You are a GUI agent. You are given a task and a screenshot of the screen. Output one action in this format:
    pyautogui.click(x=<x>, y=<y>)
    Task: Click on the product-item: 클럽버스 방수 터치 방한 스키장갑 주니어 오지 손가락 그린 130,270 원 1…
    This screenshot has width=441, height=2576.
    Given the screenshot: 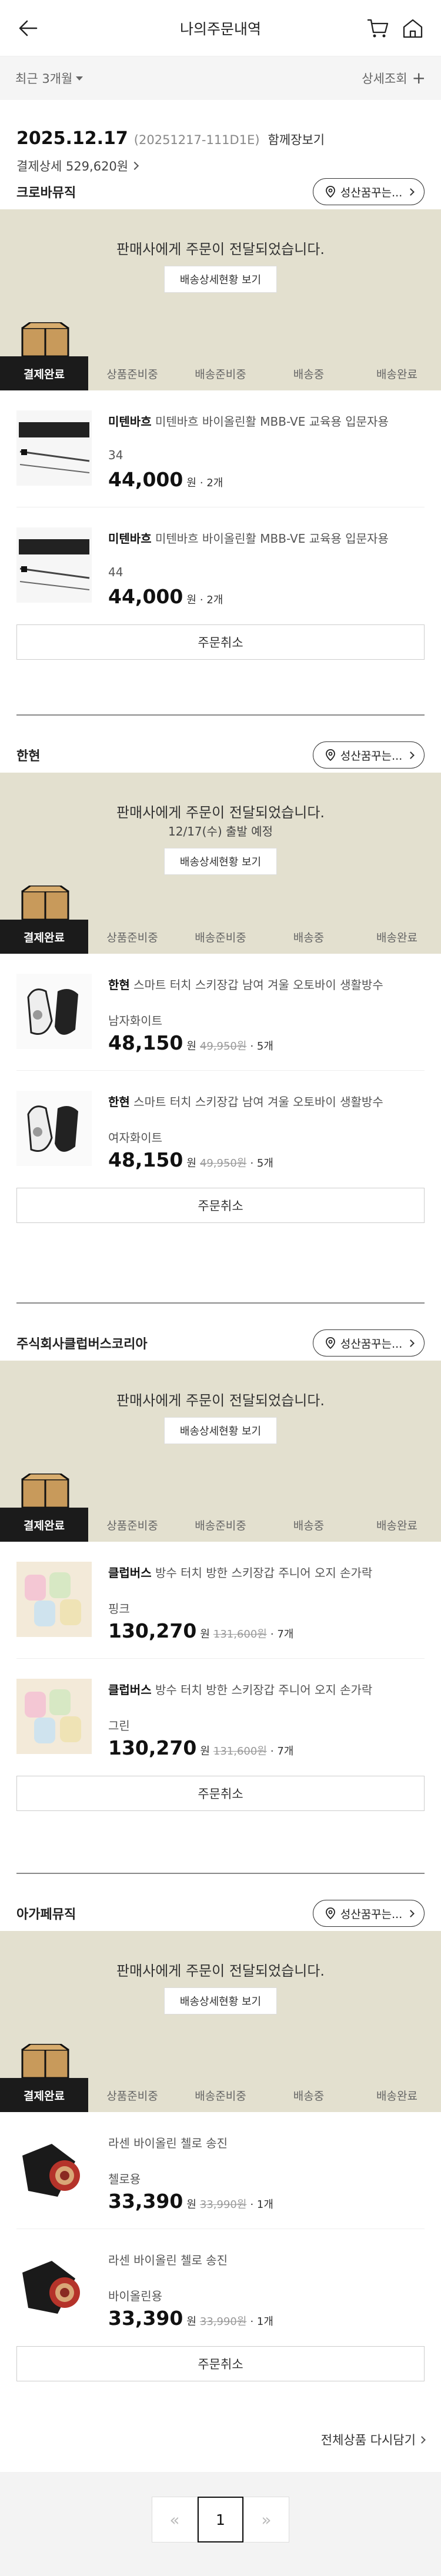 What is the action you would take?
    pyautogui.click(x=220, y=1717)
    